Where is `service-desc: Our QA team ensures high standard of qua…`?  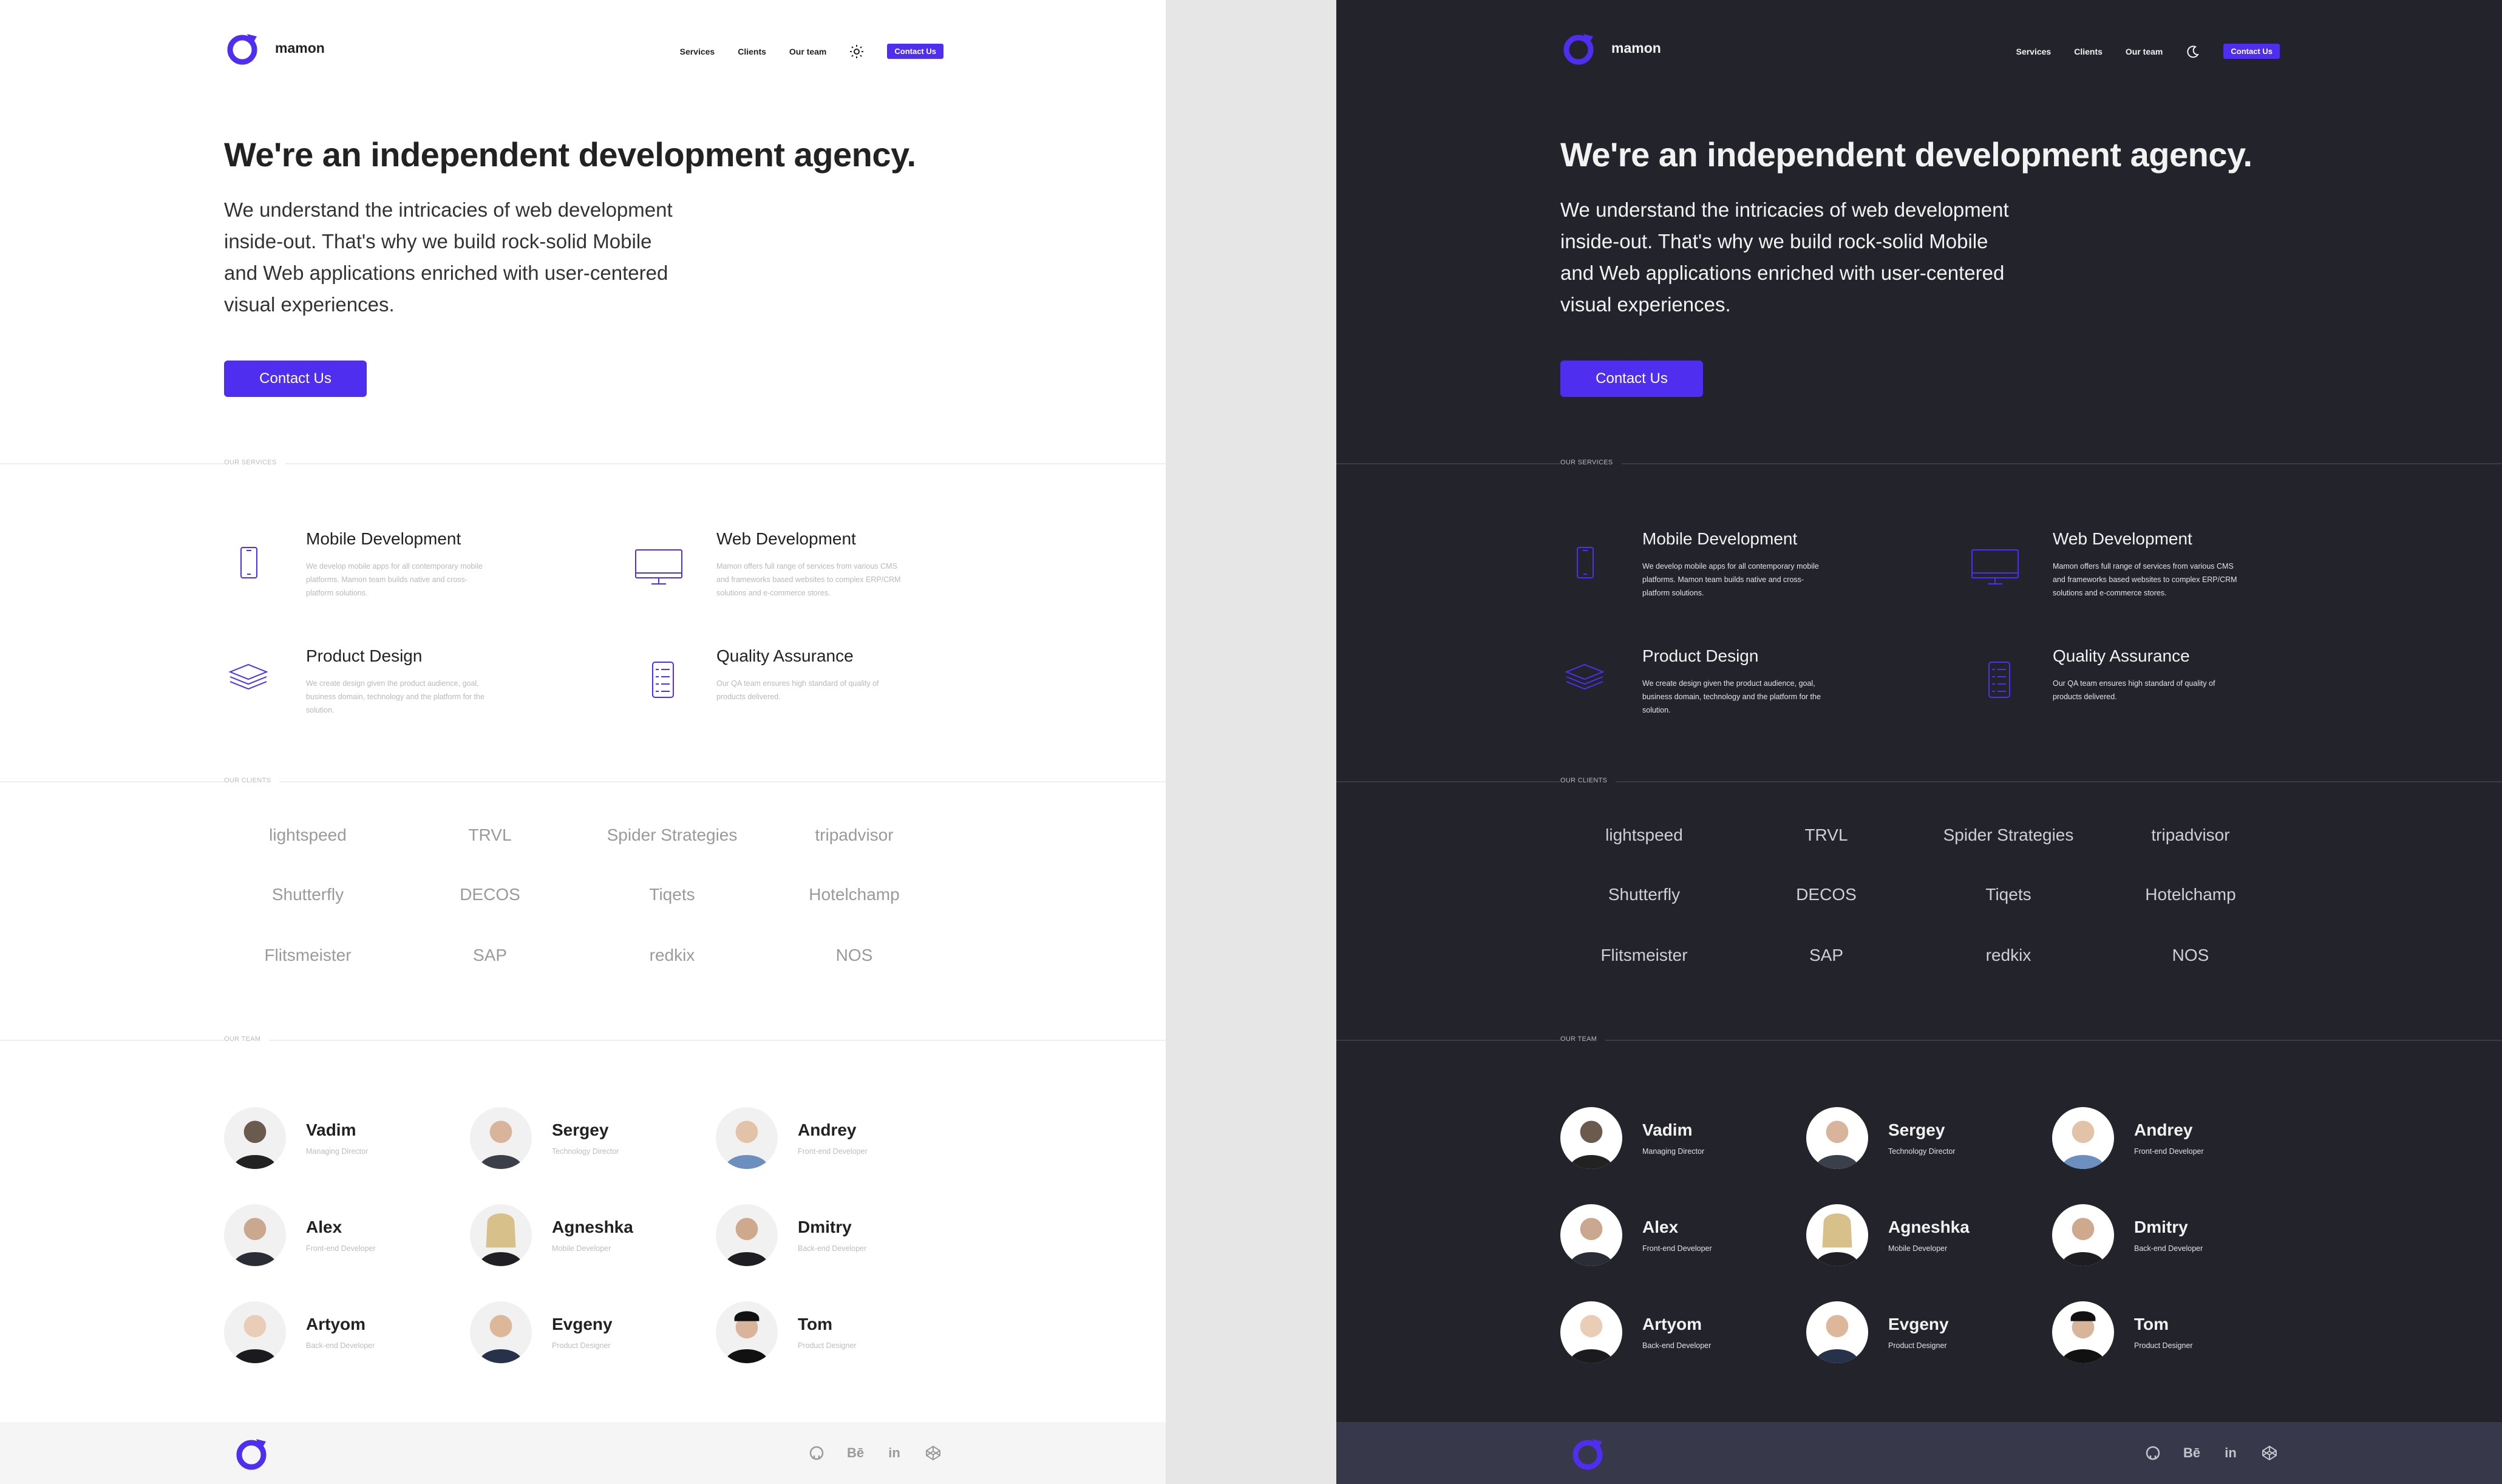
service-desc: Our QA team ensures high standard of qua… is located at coordinates (2134, 690).